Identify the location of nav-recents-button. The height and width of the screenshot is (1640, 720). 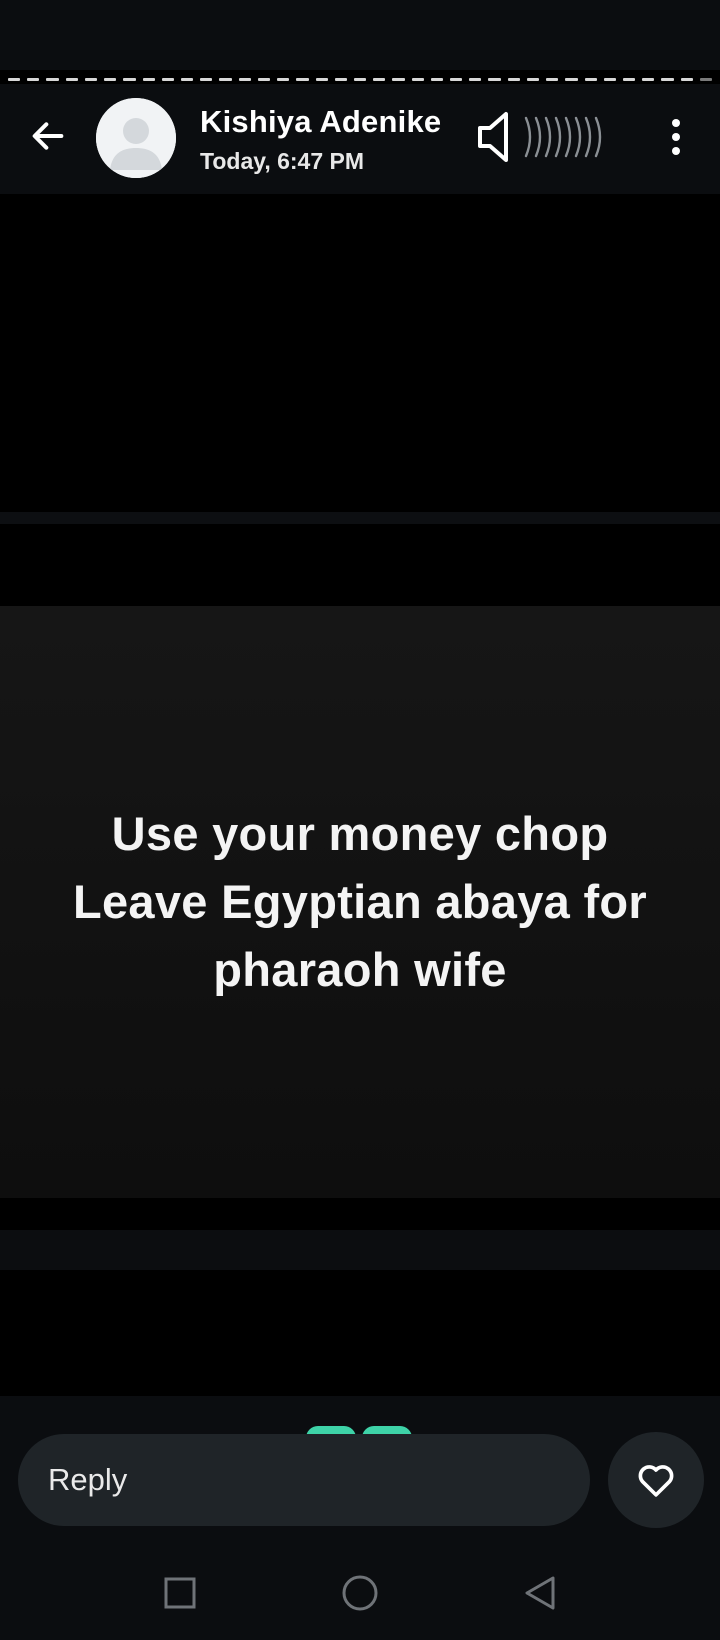
(180, 1593).